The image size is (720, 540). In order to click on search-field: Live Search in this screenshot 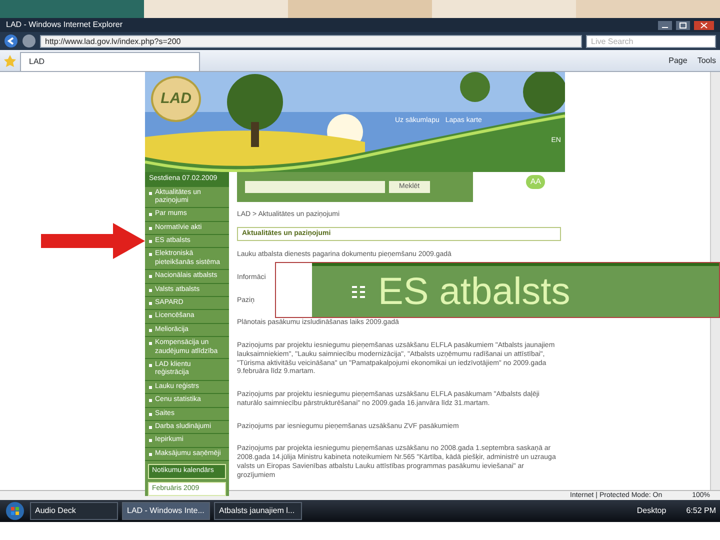, I will do `click(651, 41)`.